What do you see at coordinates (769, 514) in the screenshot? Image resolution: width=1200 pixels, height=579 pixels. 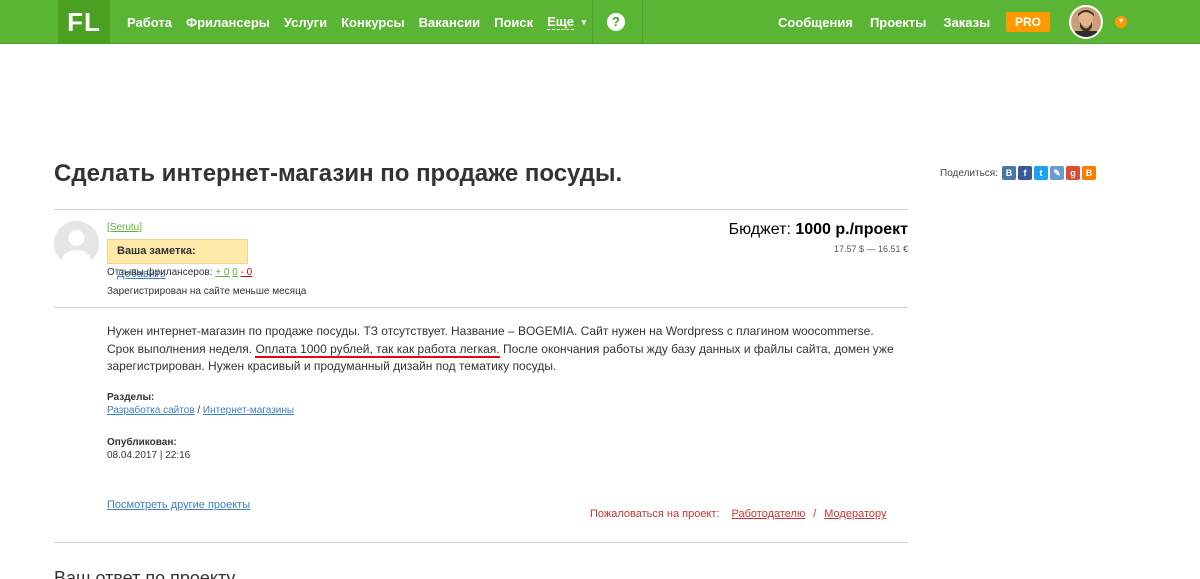 I see `complain-employer-link: Работодателю` at bounding box center [769, 514].